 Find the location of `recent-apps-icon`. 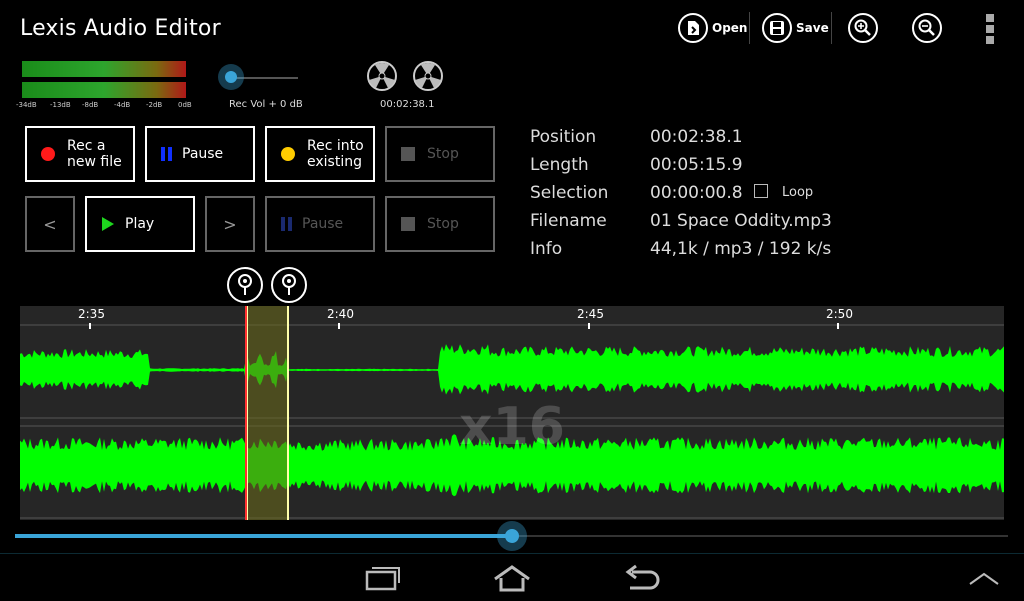

recent-apps-icon is located at coordinates (383, 578).